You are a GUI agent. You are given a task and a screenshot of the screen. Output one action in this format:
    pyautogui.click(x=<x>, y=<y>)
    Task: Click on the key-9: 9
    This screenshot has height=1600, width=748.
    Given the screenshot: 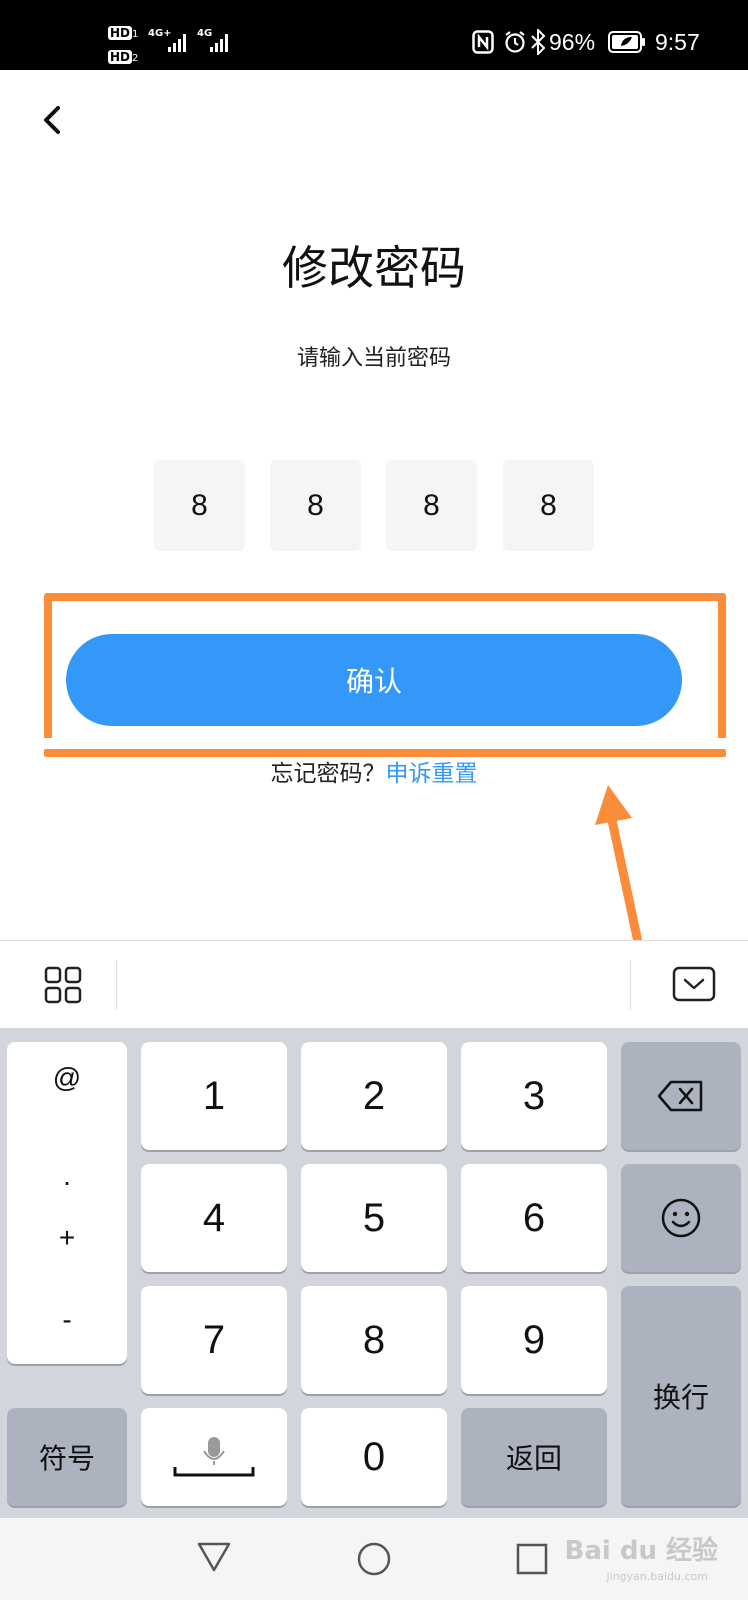 What is the action you would take?
    pyautogui.click(x=534, y=1340)
    